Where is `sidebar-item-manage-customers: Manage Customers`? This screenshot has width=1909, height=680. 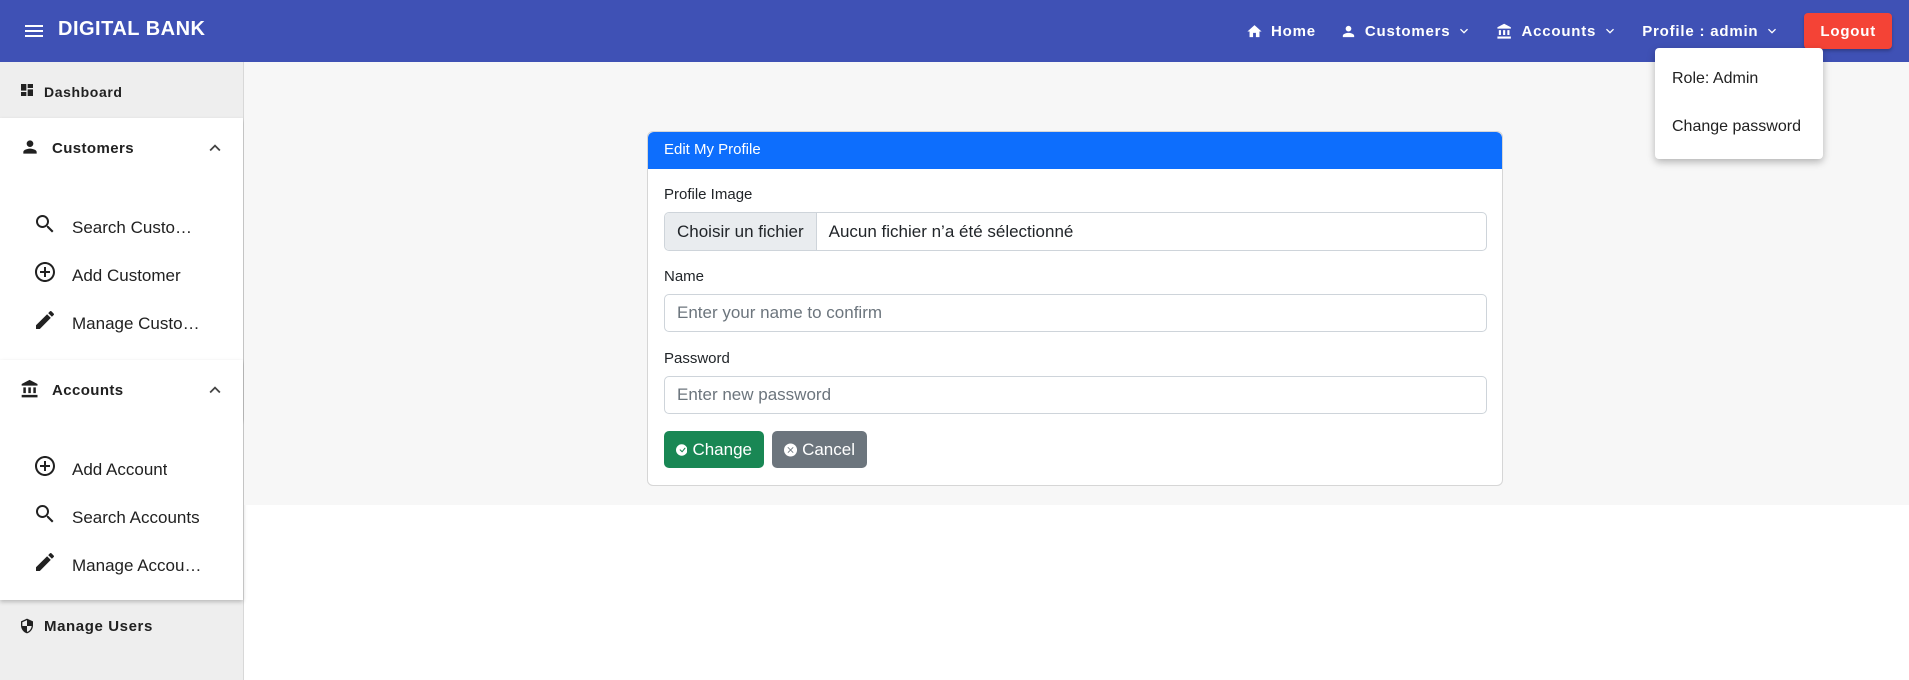 sidebar-item-manage-customers: Manage Customers is located at coordinates (121, 322).